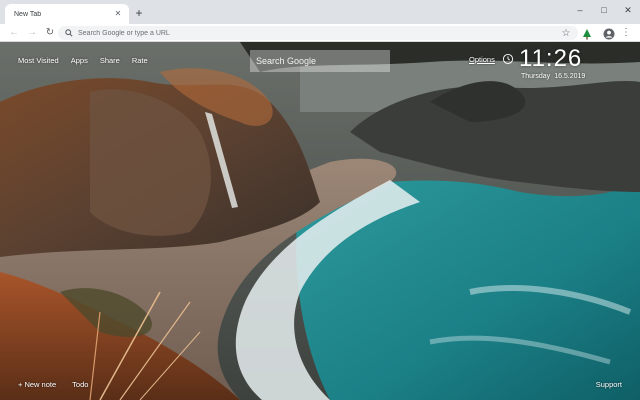 The height and width of the screenshot is (400, 640). What do you see at coordinates (79, 60) in the screenshot?
I see `apps-link: Apps` at bounding box center [79, 60].